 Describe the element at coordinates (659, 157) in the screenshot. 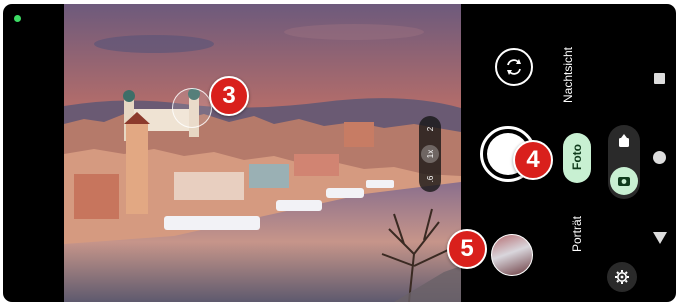

I see `nav-home-icon` at that location.